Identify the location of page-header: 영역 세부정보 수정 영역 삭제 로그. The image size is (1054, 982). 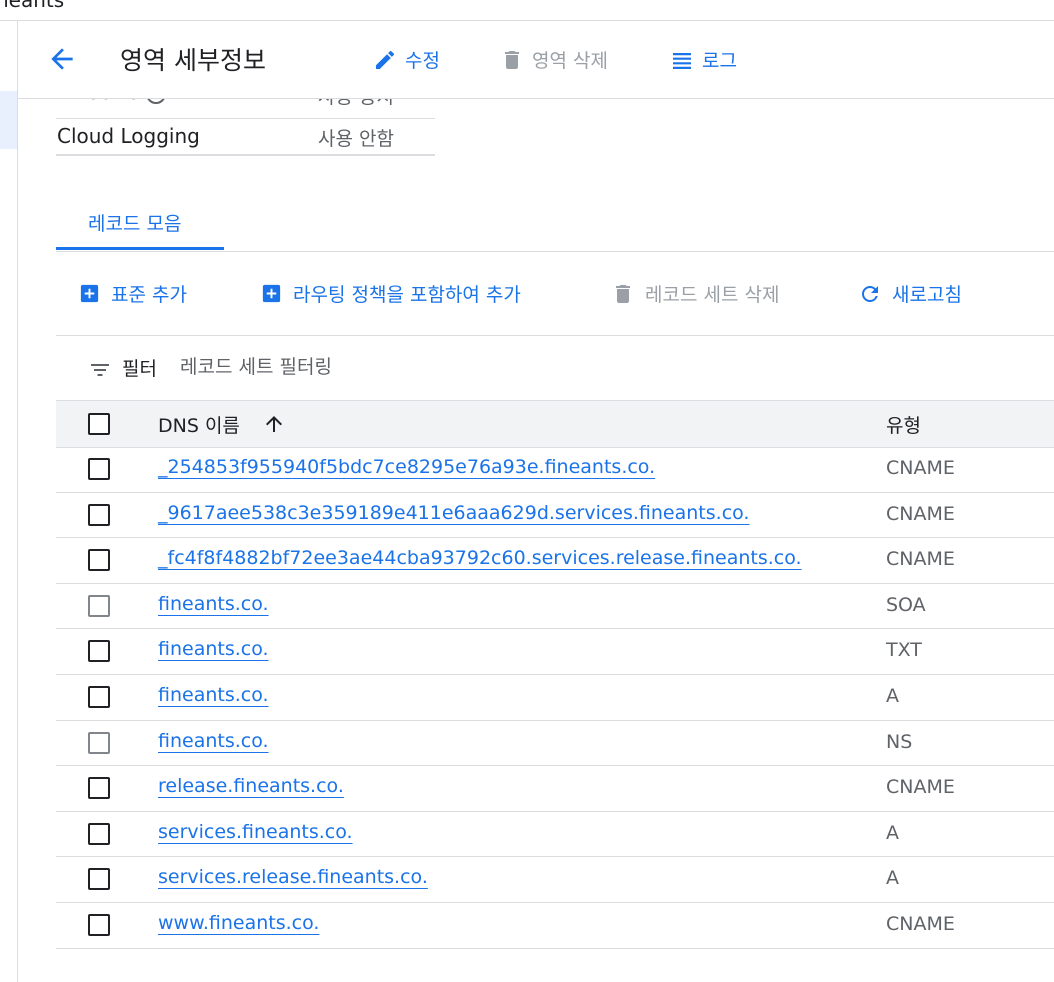
(536, 60).